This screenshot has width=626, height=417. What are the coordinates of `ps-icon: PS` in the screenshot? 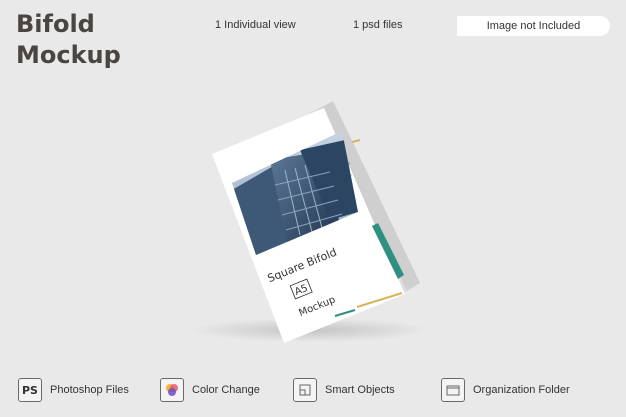 It's located at (30, 390).